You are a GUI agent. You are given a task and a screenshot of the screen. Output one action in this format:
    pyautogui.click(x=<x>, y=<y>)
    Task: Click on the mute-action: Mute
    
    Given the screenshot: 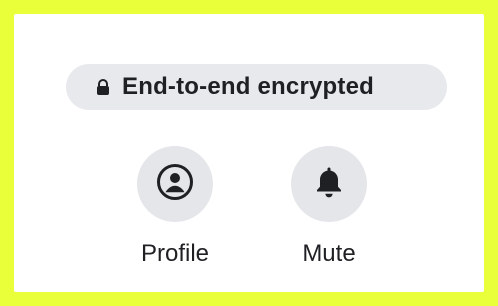 What is the action you would take?
    pyautogui.click(x=329, y=211)
    